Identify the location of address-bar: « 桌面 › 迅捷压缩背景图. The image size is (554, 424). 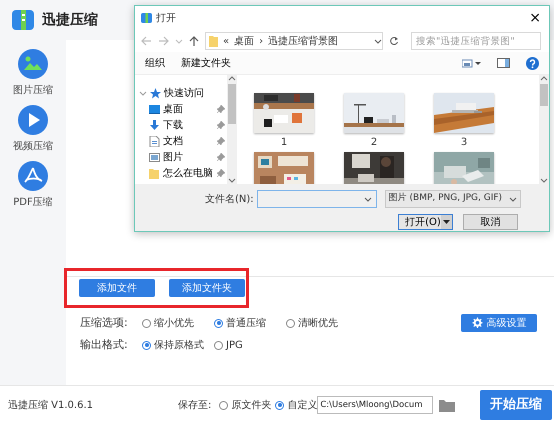
(294, 41).